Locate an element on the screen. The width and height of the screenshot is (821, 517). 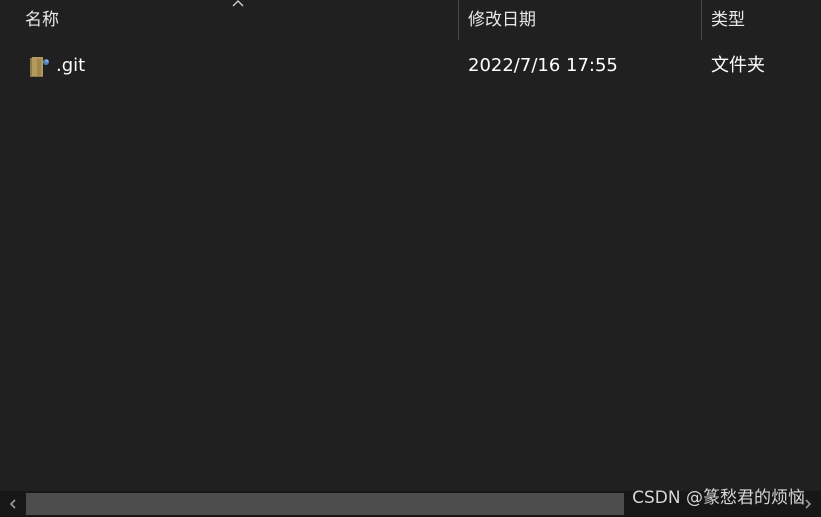
file-name: .git is located at coordinates (71, 65).